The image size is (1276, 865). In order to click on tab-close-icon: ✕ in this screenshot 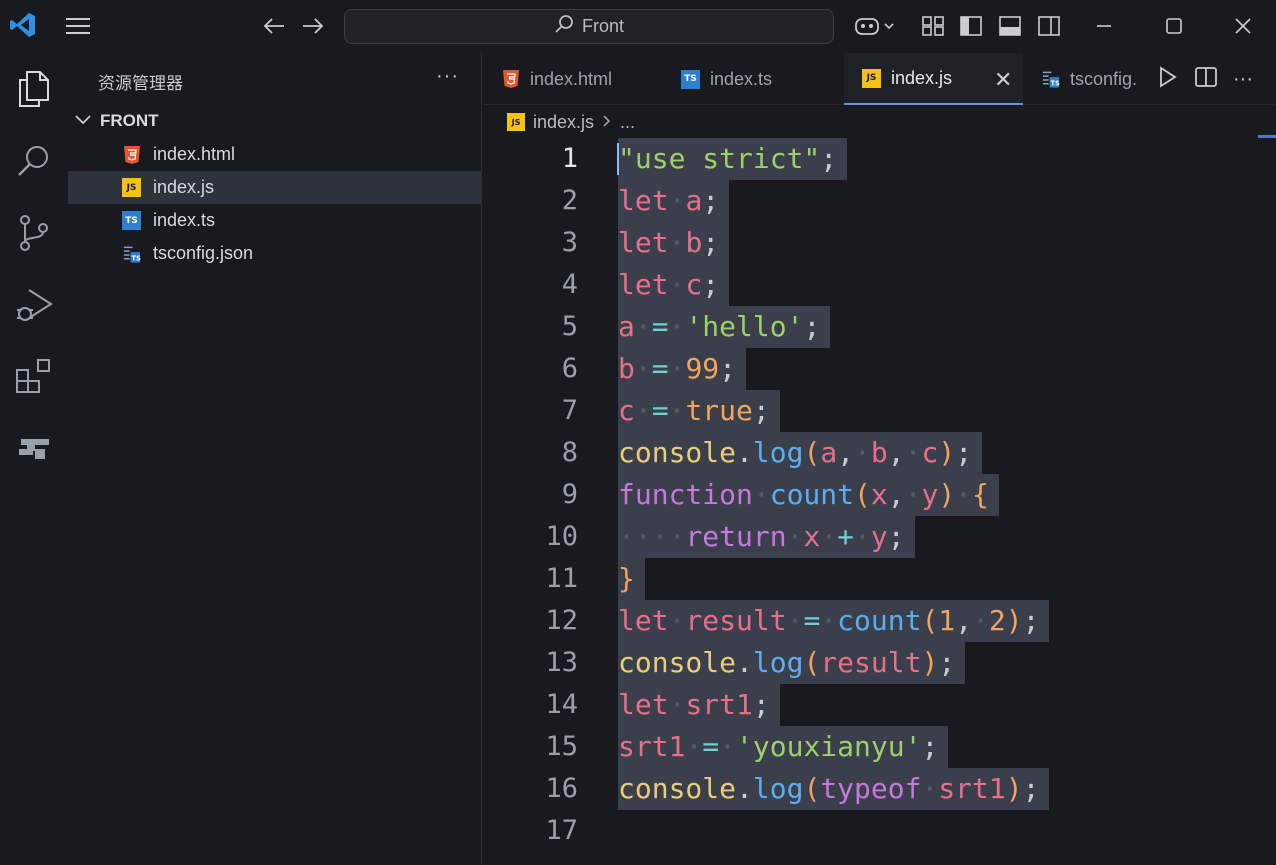, I will do `click(1003, 80)`.